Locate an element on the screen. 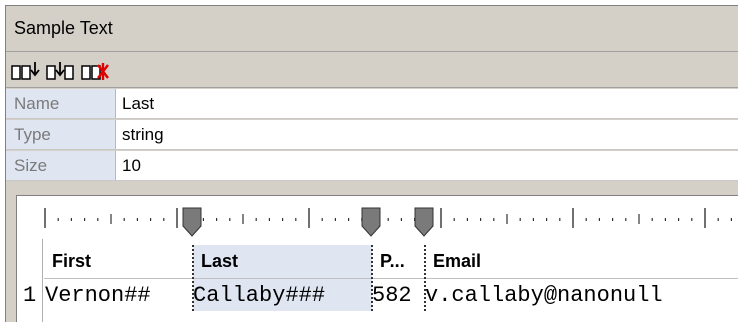 The width and height of the screenshot is (738, 322). property-row-type: Type string is located at coordinates (372, 135).